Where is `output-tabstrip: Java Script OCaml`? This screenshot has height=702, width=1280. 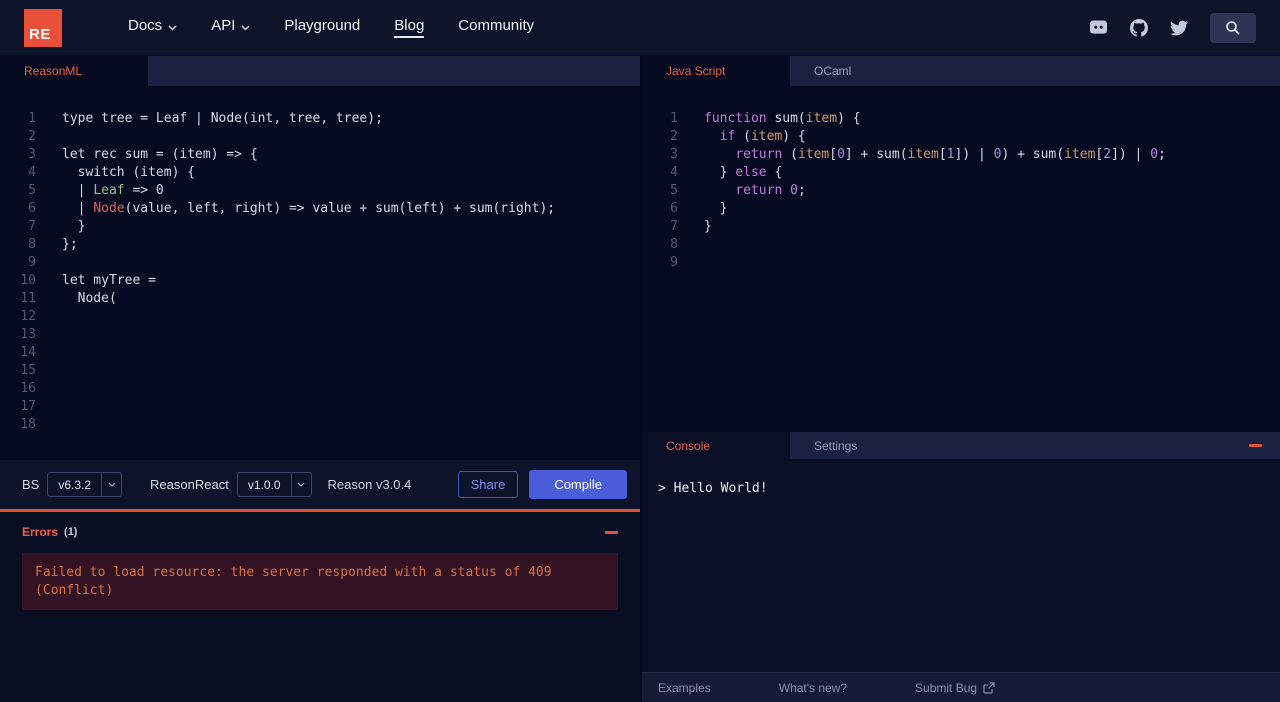 output-tabstrip: Java Script OCaml is located at coordinates (961, 71).